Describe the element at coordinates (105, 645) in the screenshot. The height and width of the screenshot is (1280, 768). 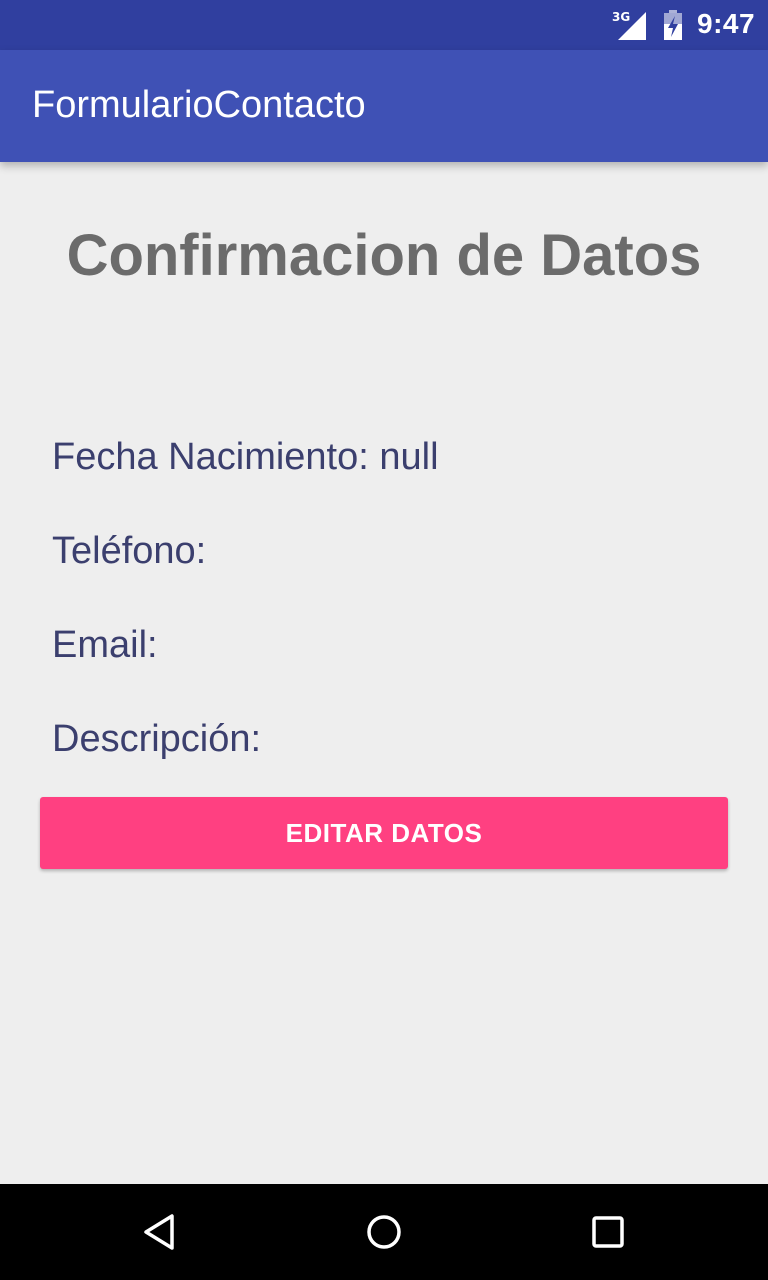
I see `email-label: Email:` at that location.